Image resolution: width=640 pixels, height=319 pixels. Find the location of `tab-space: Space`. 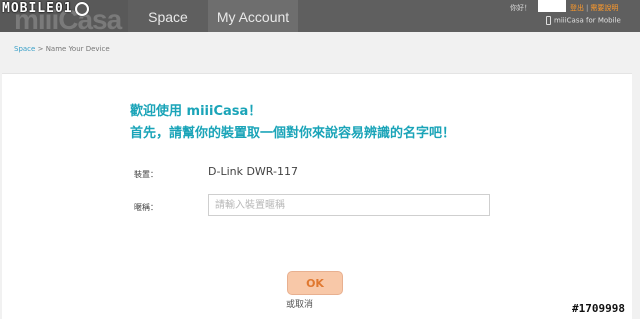

tab-space: Space is located at coordinates (168, 16).